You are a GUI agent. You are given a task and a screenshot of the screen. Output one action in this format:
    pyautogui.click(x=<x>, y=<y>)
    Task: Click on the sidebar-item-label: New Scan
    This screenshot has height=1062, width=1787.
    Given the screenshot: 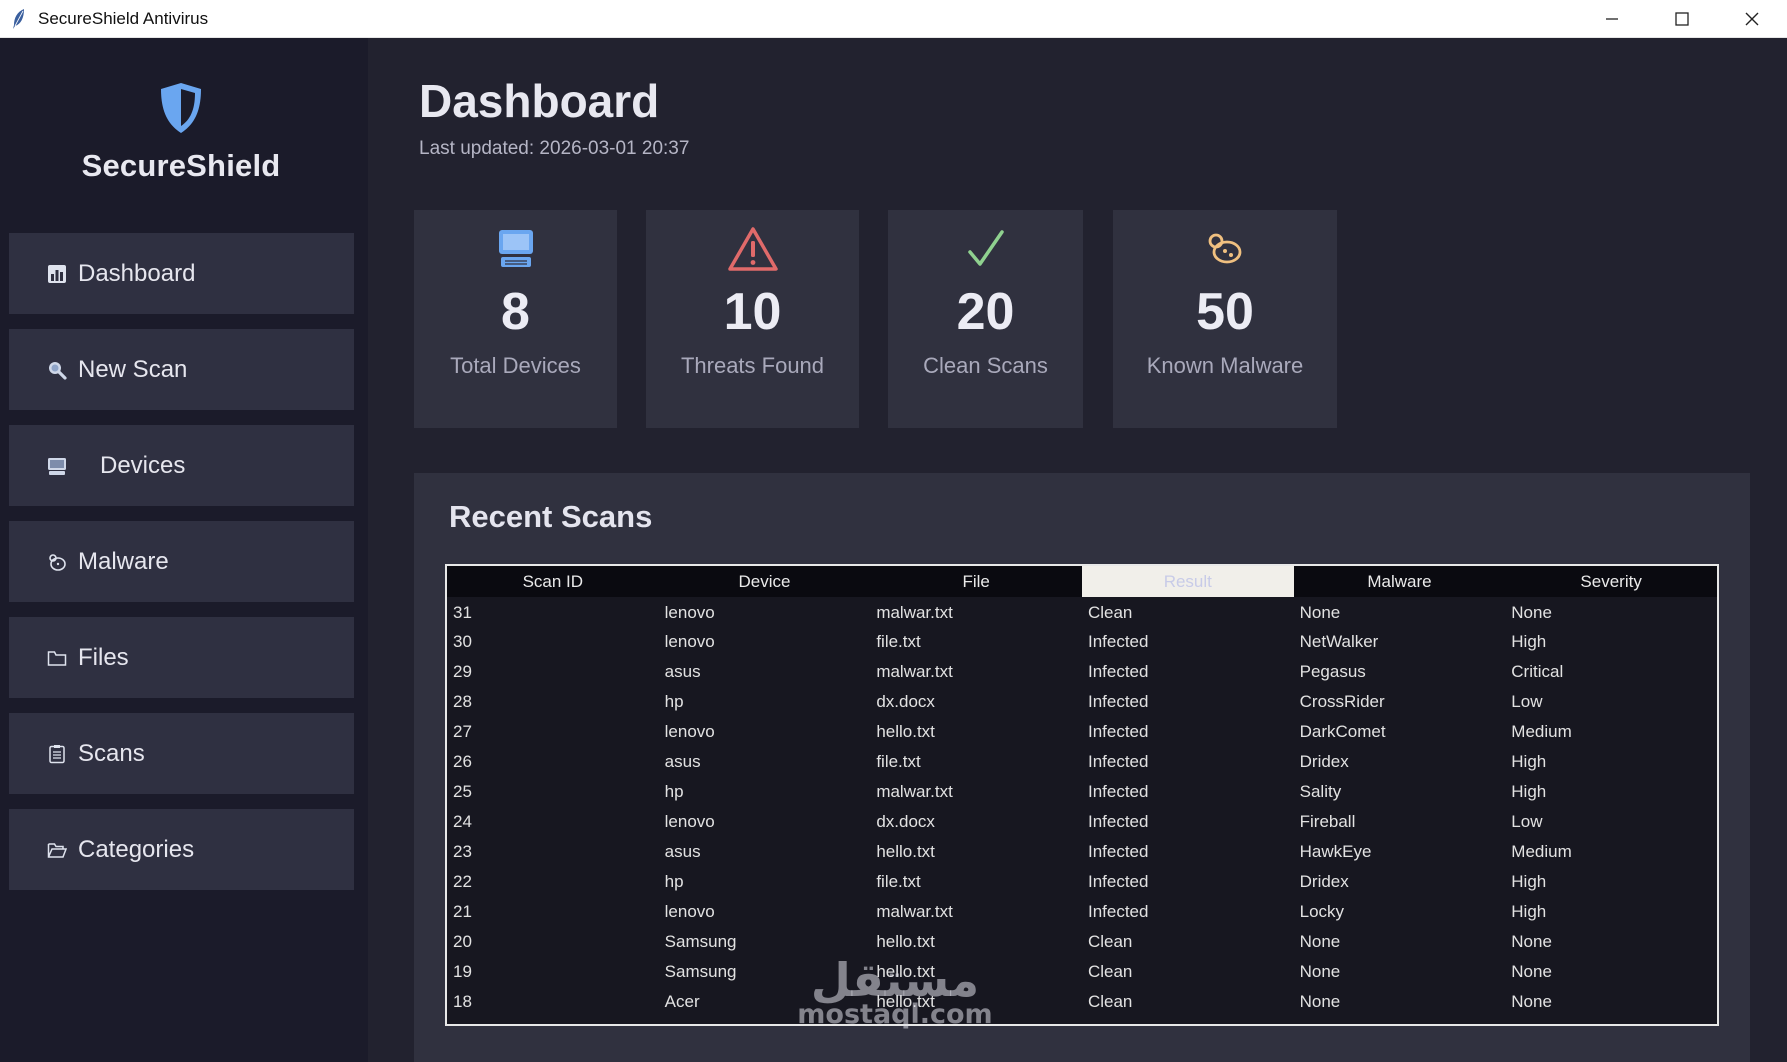 What is the action you would take?
    pyautogui.click(x=133, y=369)
    